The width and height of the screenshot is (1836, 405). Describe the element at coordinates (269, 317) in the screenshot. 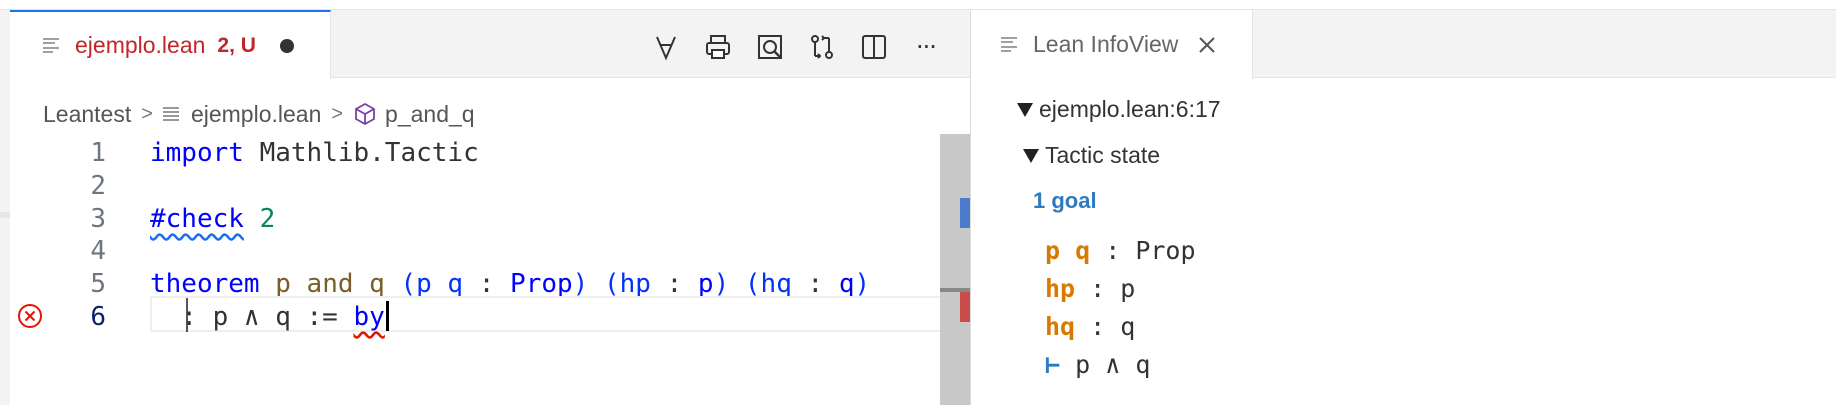

I see `code-text: : p ∧ q := by` at that location.